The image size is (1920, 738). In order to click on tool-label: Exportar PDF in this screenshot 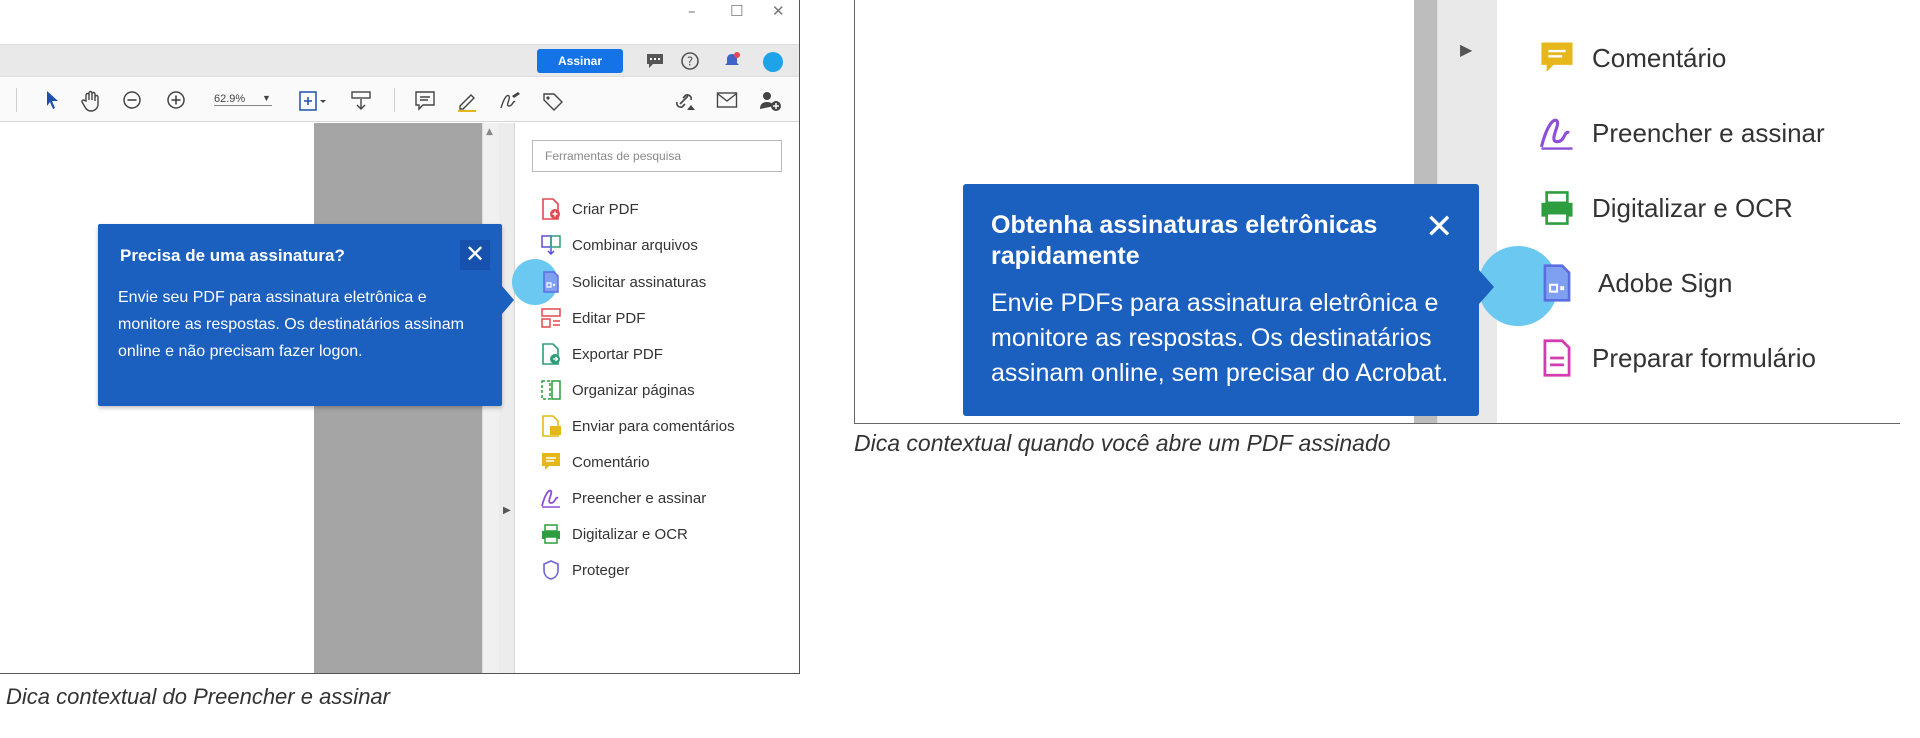, I will do `click(617, 354)`.